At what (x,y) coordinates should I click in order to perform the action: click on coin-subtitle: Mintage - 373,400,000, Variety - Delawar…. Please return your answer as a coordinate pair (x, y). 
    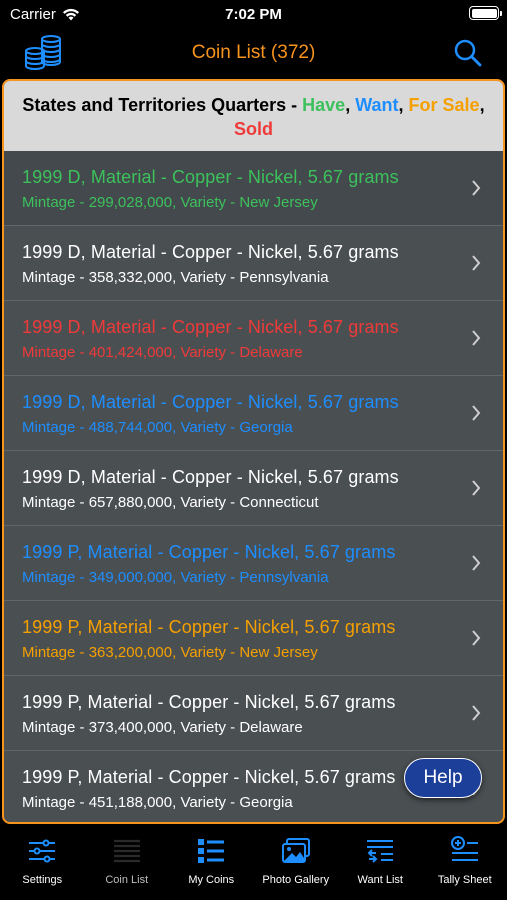
    Looking at the image, I should click on (162, 727).